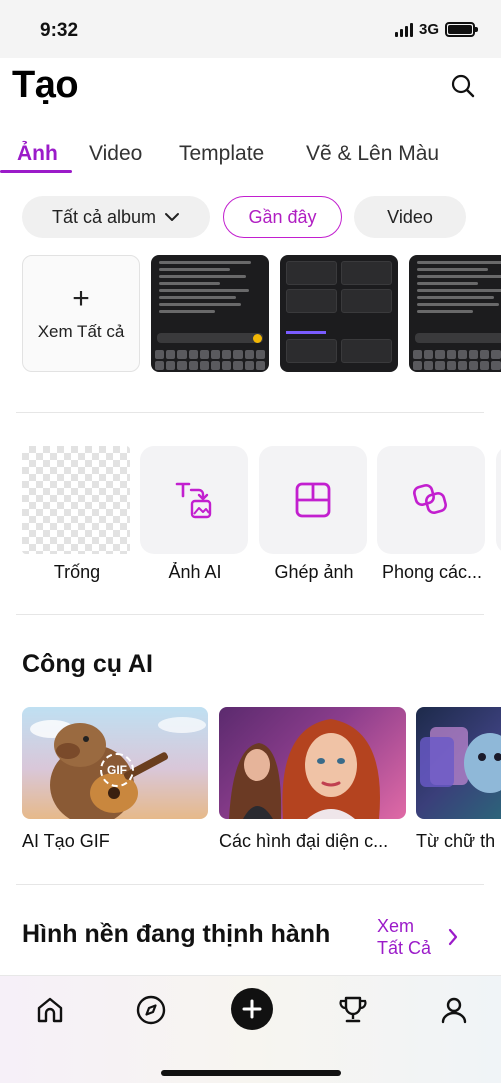 The image size is (501, 1083). Describe the element at coordinates (88, 664) in the screenshot. I see `ai-tools-title: Công cụ AI` at that location.